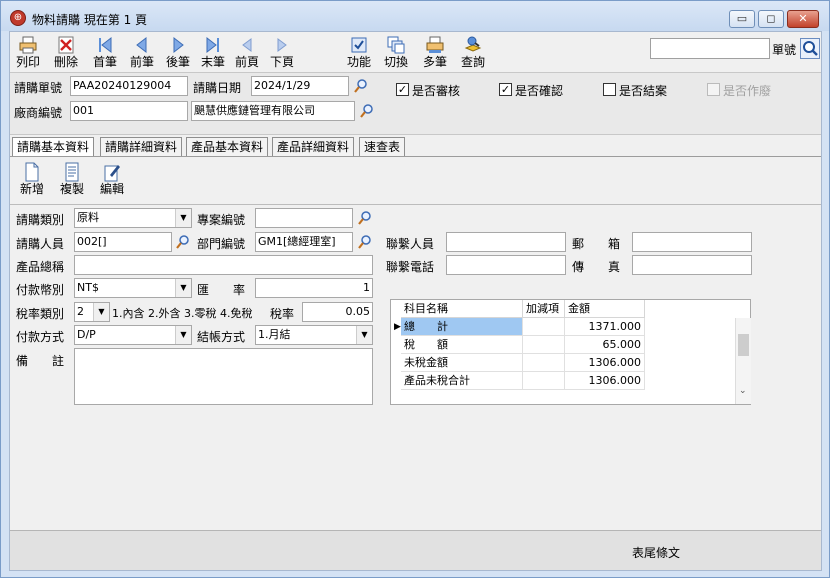 The width and height of the screenshot is (830, 578). Describe the element at coordinates (141, 45) in the screenshot. I see `prev-record-icon` at that location.